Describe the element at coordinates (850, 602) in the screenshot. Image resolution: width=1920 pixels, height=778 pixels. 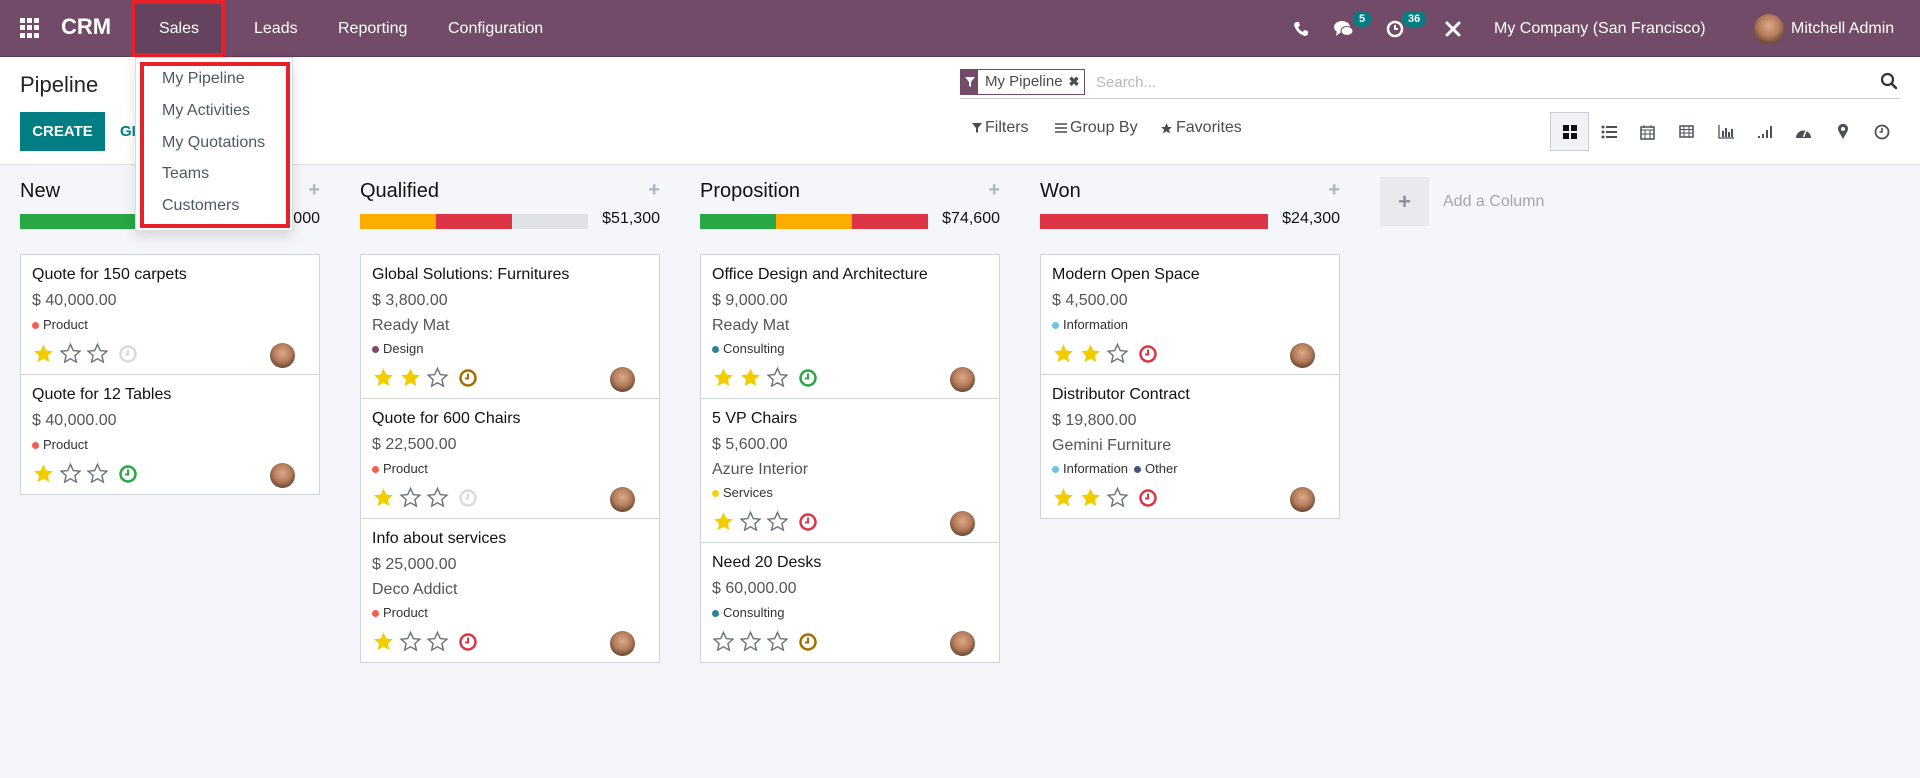
I see `lead-card: Need 20 Desks $ 60,000.00 Consulting` at that location.